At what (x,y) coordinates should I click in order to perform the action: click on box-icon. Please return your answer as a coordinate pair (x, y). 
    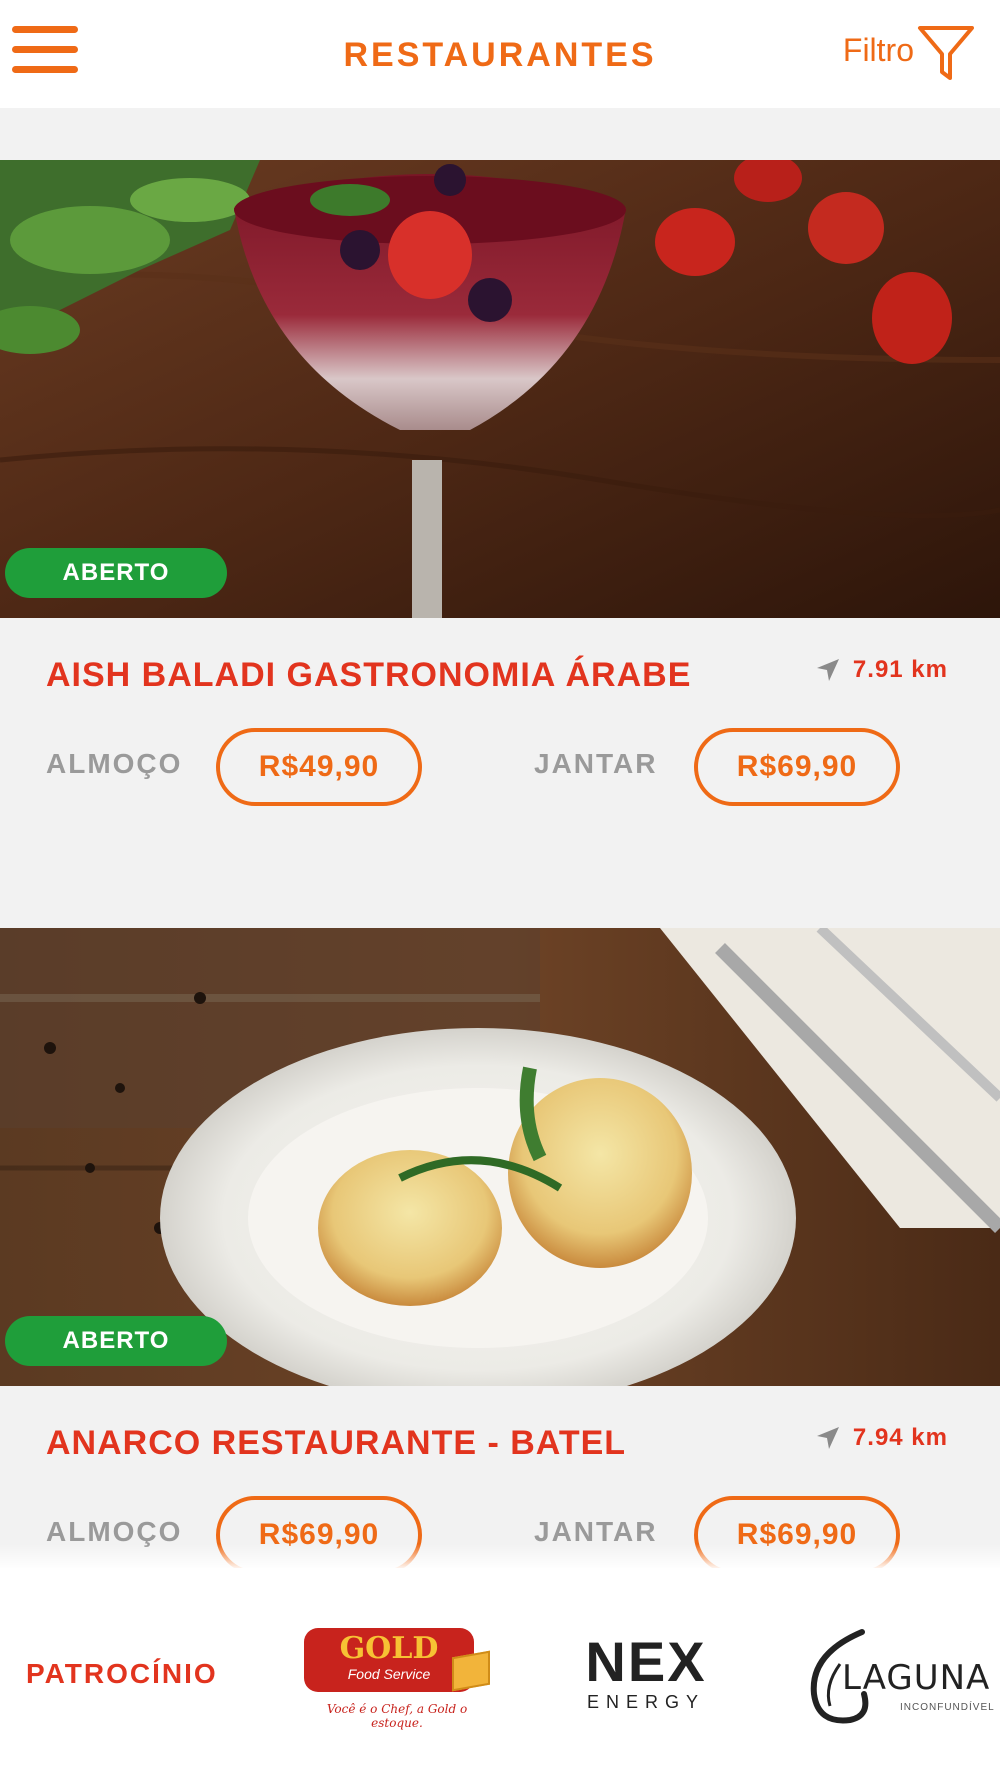
    Looking at the image, I should click on (471, 1671).